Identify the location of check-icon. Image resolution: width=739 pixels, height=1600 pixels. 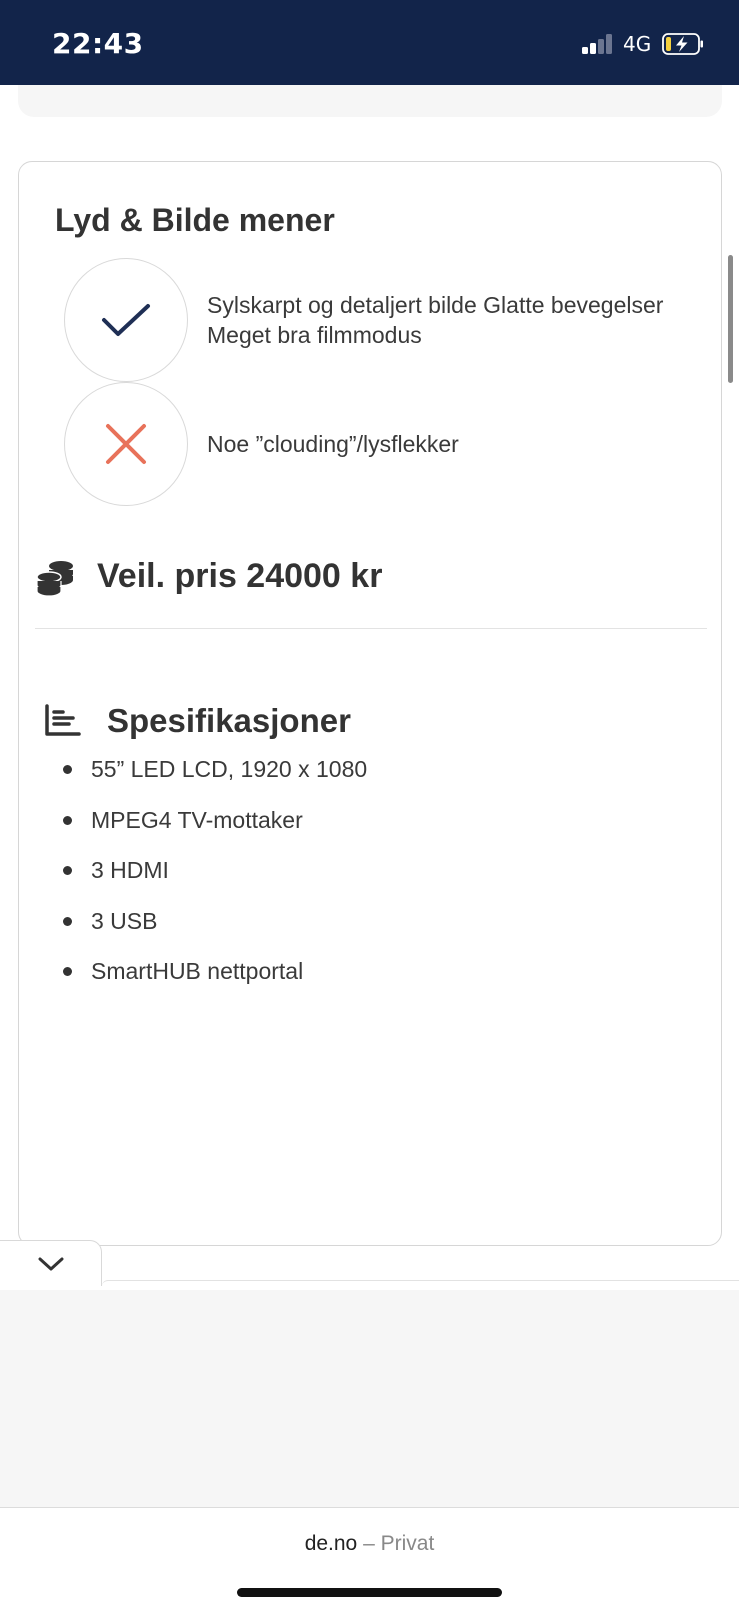
(126, 320).